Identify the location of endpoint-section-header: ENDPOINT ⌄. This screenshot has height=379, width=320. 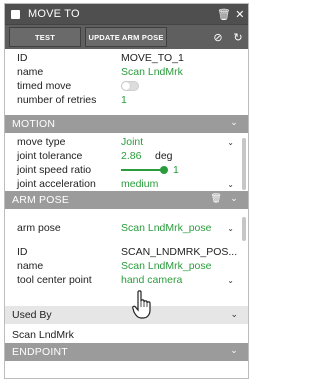
(126, 352).